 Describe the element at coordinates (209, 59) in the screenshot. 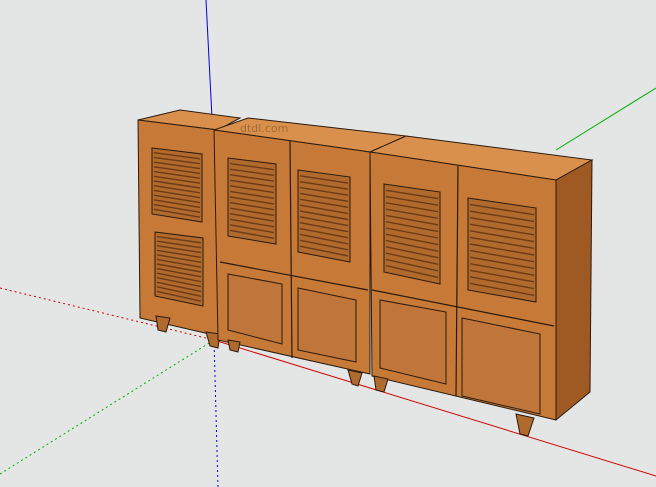

I see `blue-axis` at that location.